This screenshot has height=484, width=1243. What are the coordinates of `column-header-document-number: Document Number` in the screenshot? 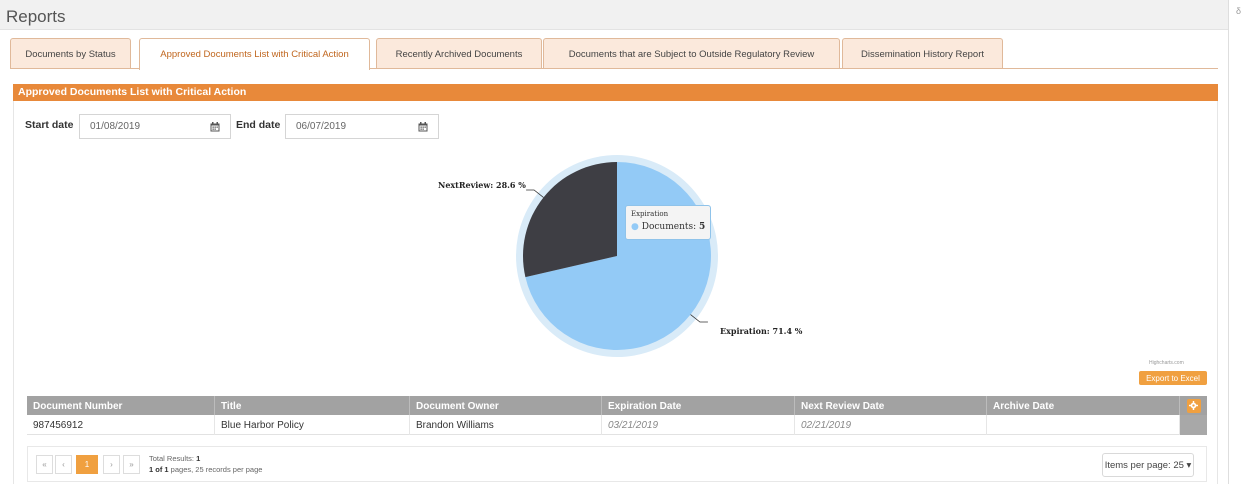 It's located at (121, 405).